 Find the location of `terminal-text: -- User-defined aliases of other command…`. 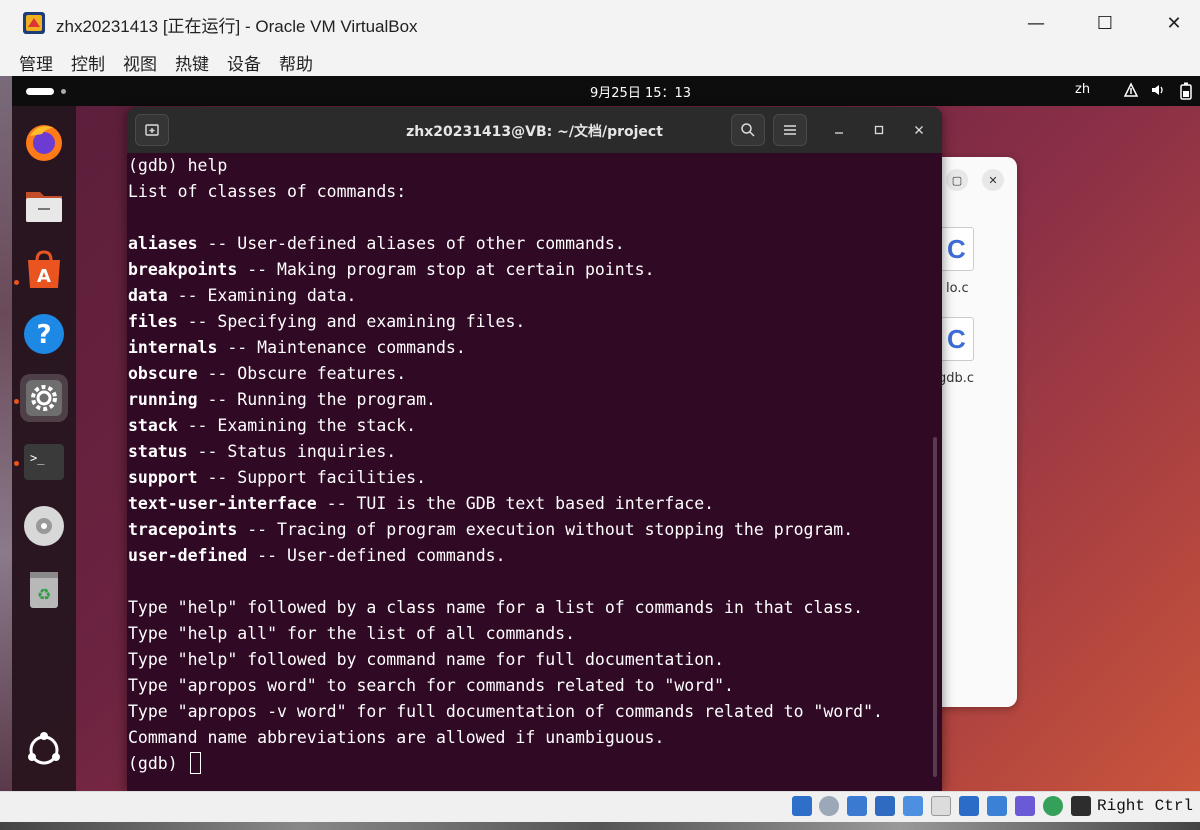

terminal-text: -- User-defined aliases of other command… is located at coordinates (411, 243).